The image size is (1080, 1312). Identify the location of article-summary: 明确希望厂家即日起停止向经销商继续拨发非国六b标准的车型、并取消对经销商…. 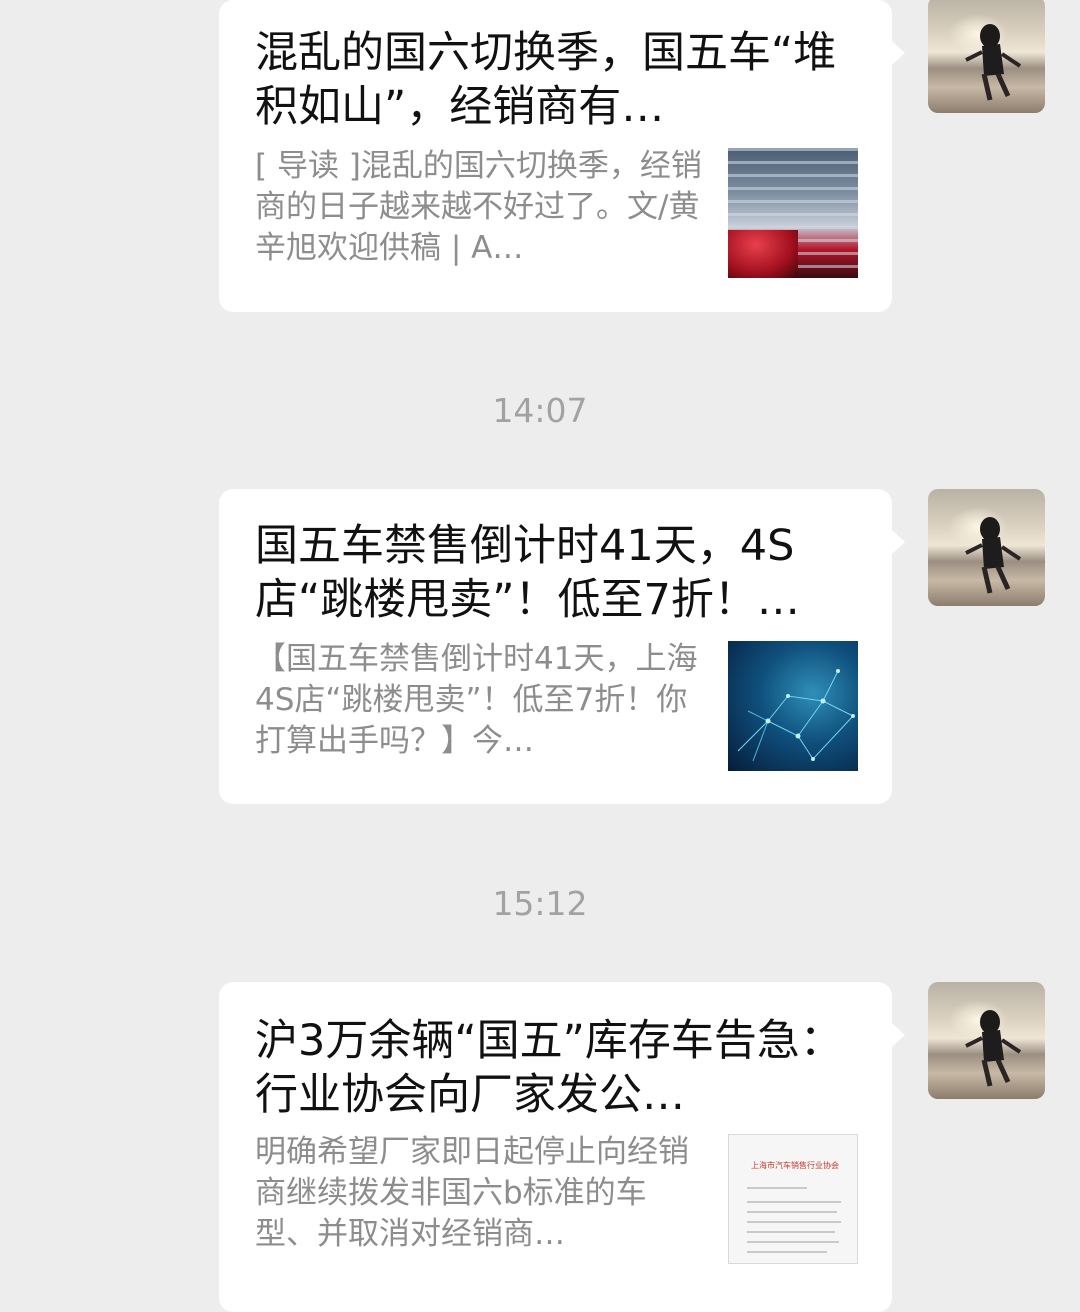
(472, 1193).